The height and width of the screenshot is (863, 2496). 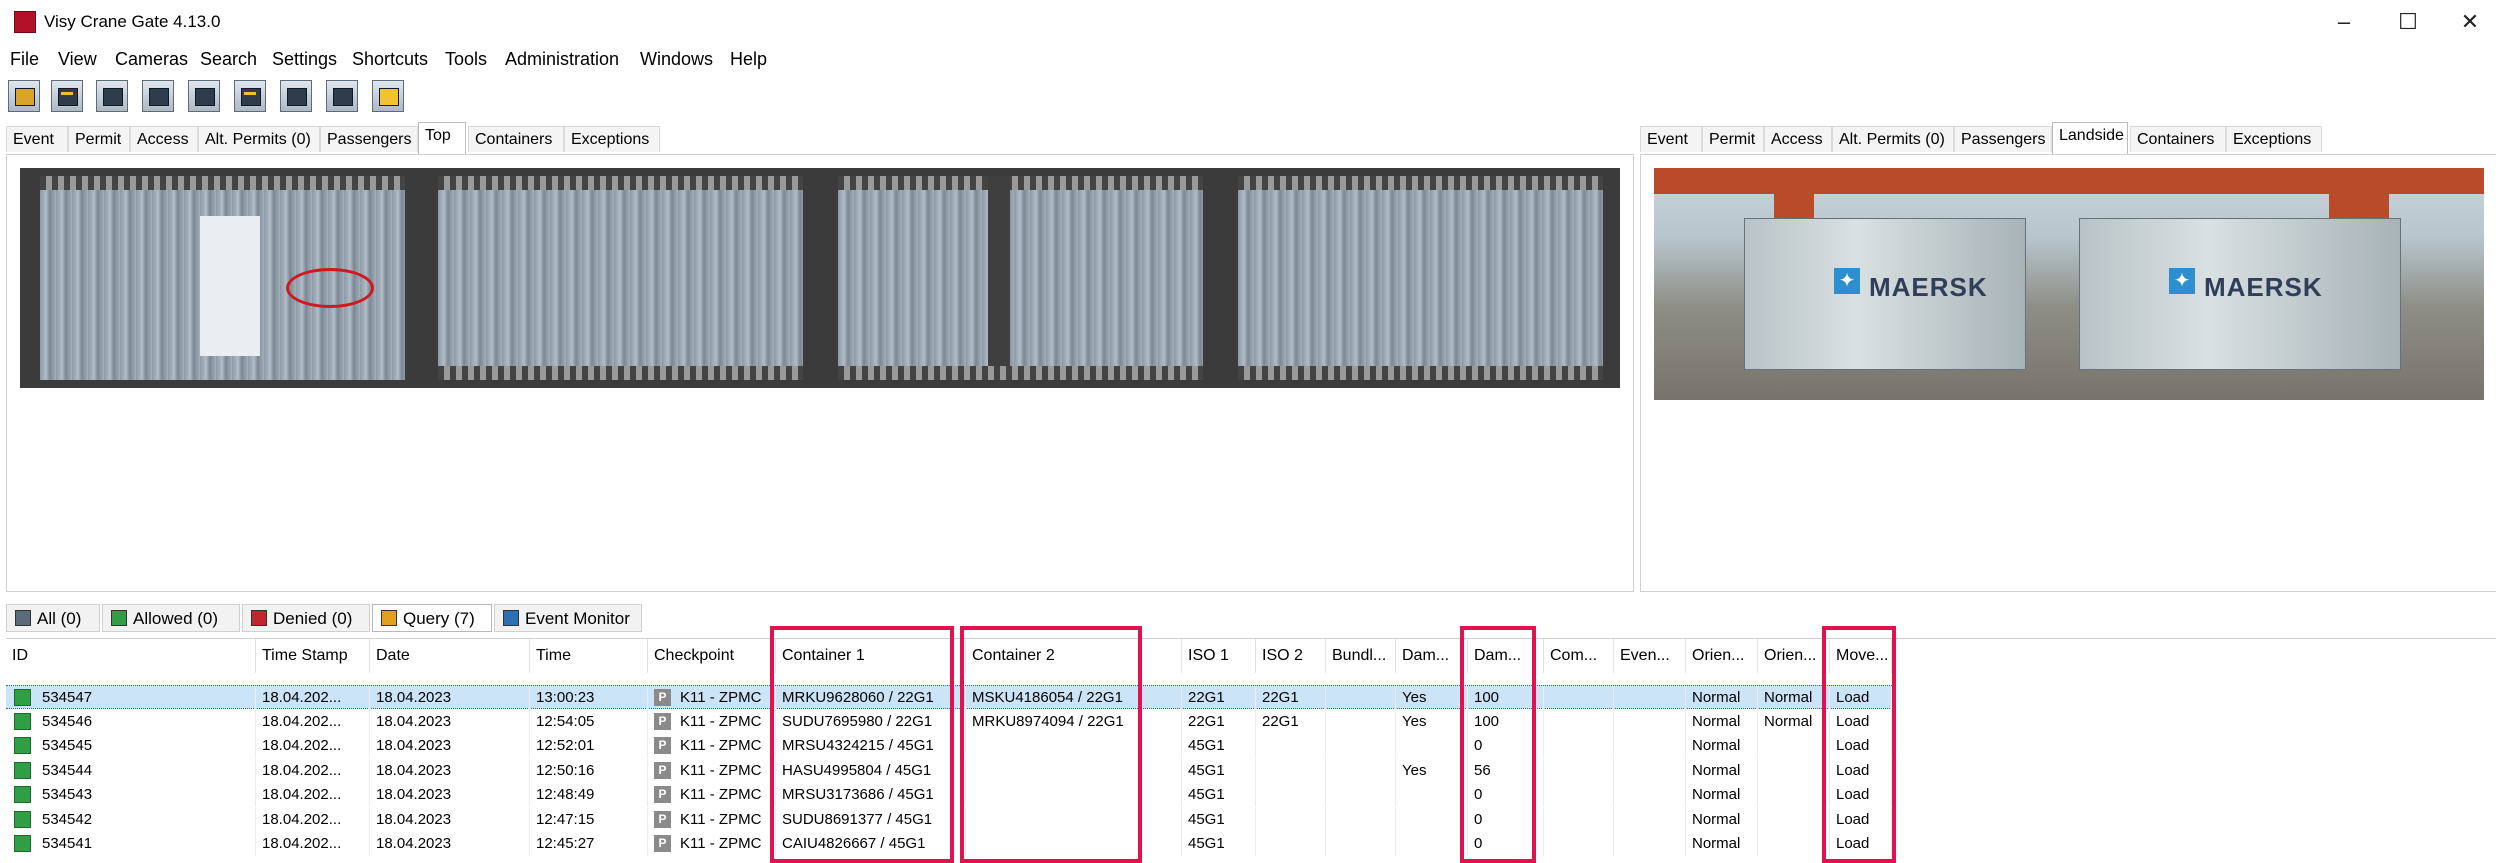 I want to click on menu-help: Help, so click(x=748, y=59).